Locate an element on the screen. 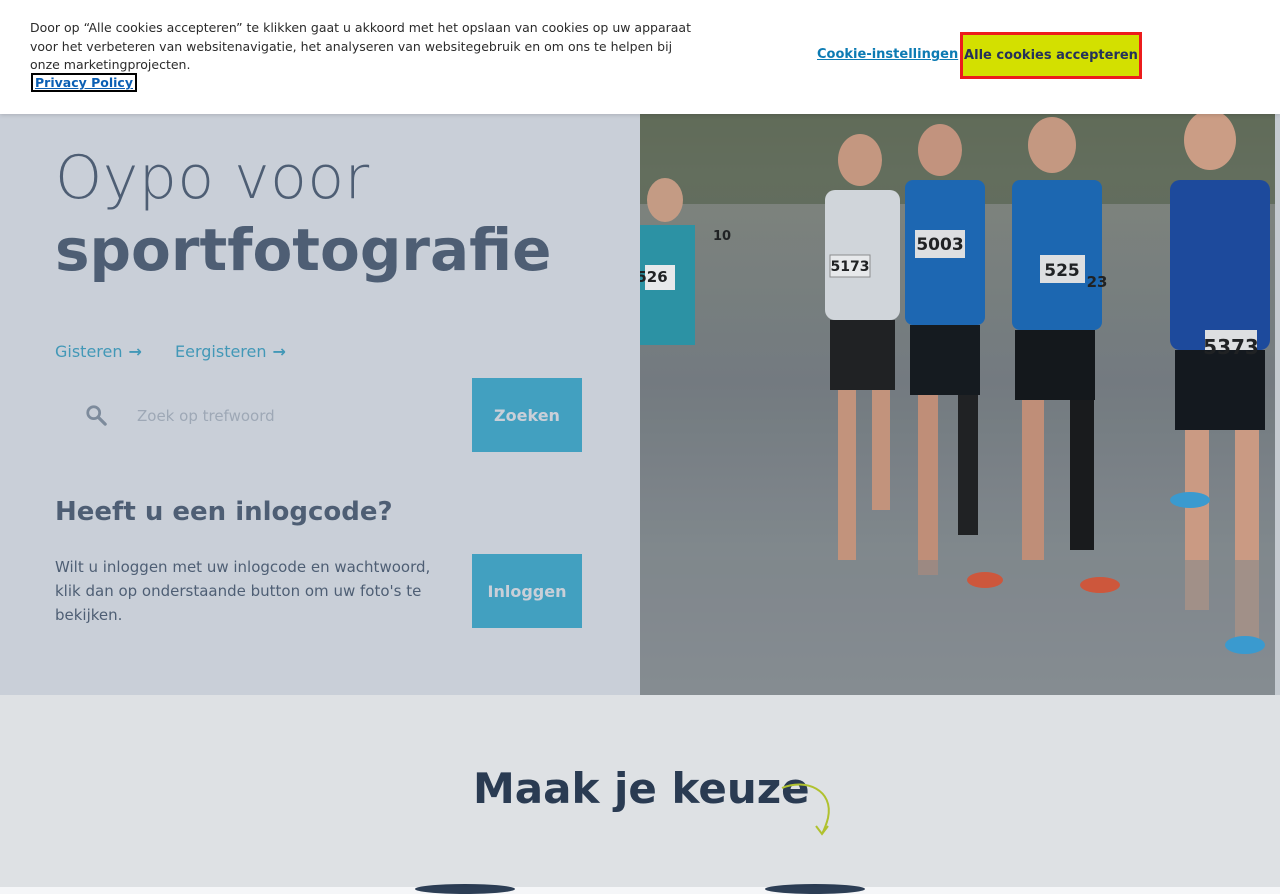  search-icon is located at coordinates (96, 415).